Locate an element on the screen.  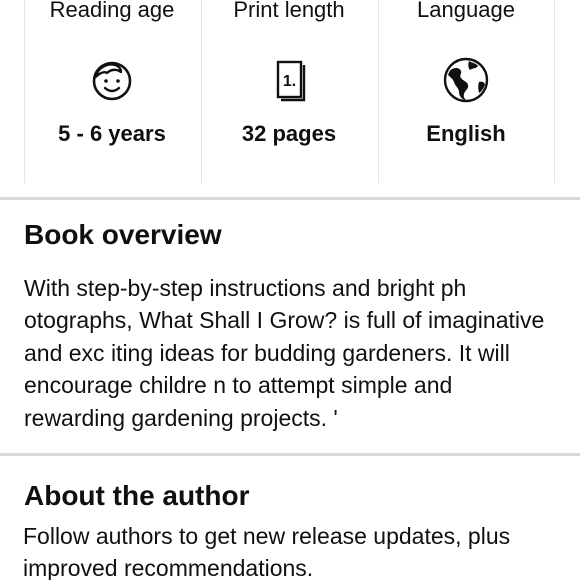
attribute-language: Language English is located at coordinates (466, 91).